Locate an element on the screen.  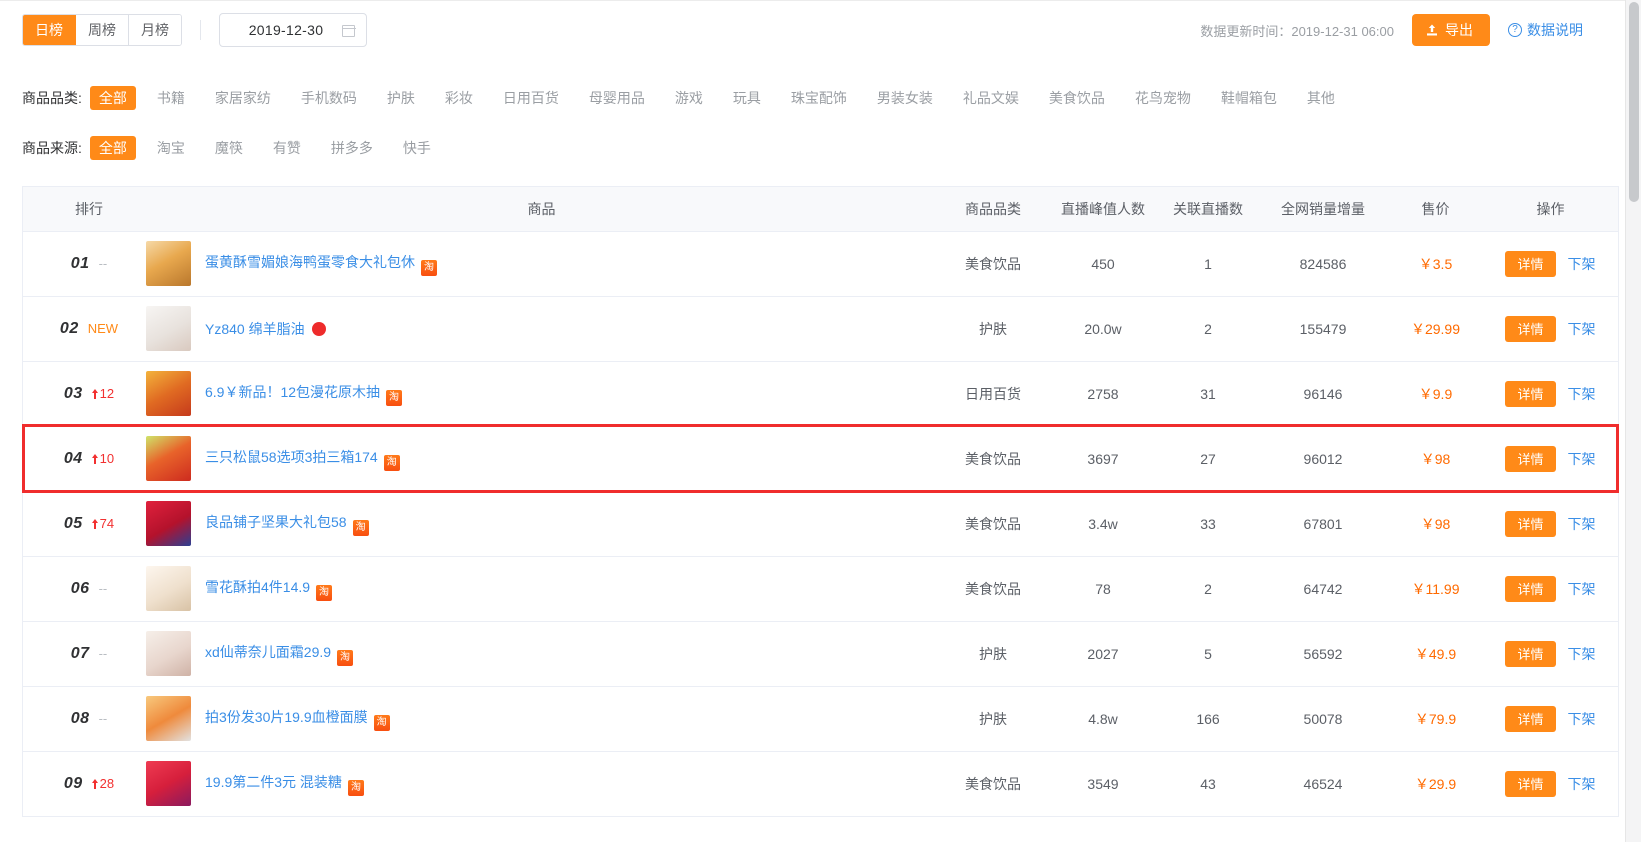
category-chip-games: 游戏 is located at coordinates (689, 98).